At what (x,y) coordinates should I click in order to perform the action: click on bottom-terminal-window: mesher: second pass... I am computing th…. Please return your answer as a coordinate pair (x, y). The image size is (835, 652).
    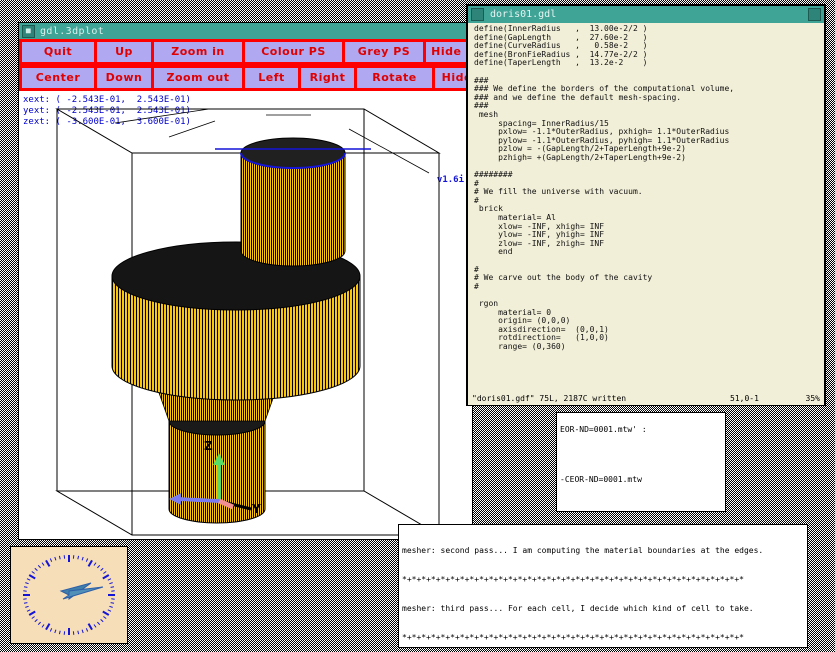
    Looking at the image, I should click on (603, 586).